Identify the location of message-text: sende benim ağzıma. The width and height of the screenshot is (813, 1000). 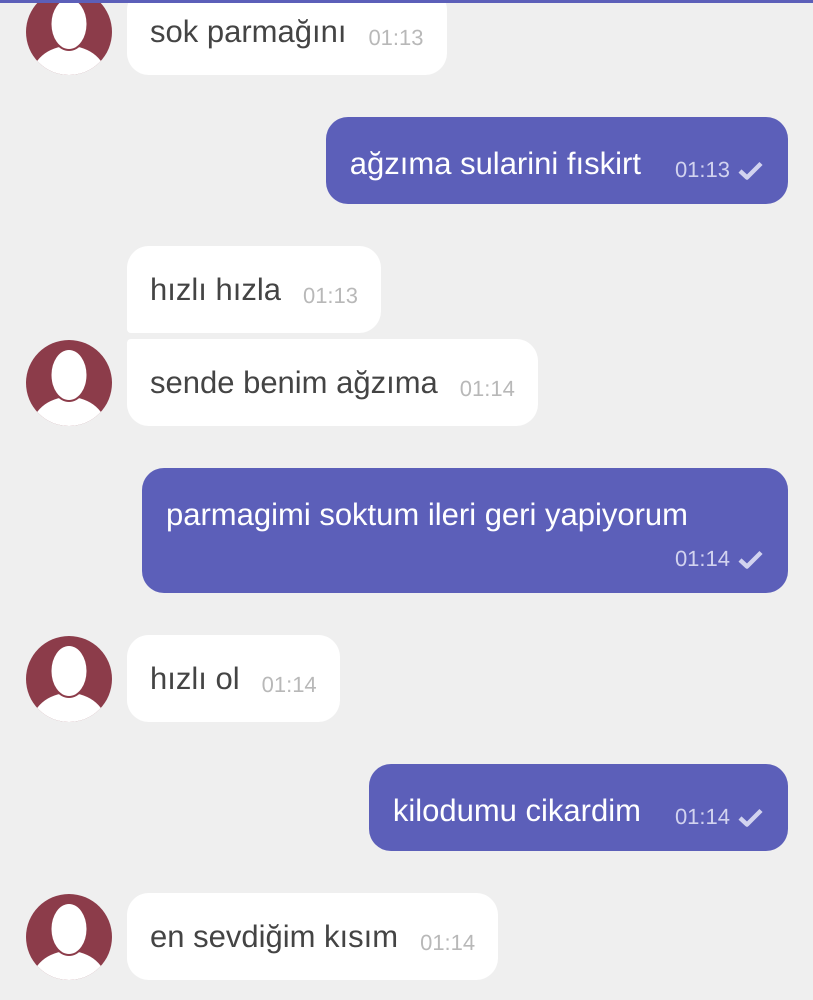
(294, 382).